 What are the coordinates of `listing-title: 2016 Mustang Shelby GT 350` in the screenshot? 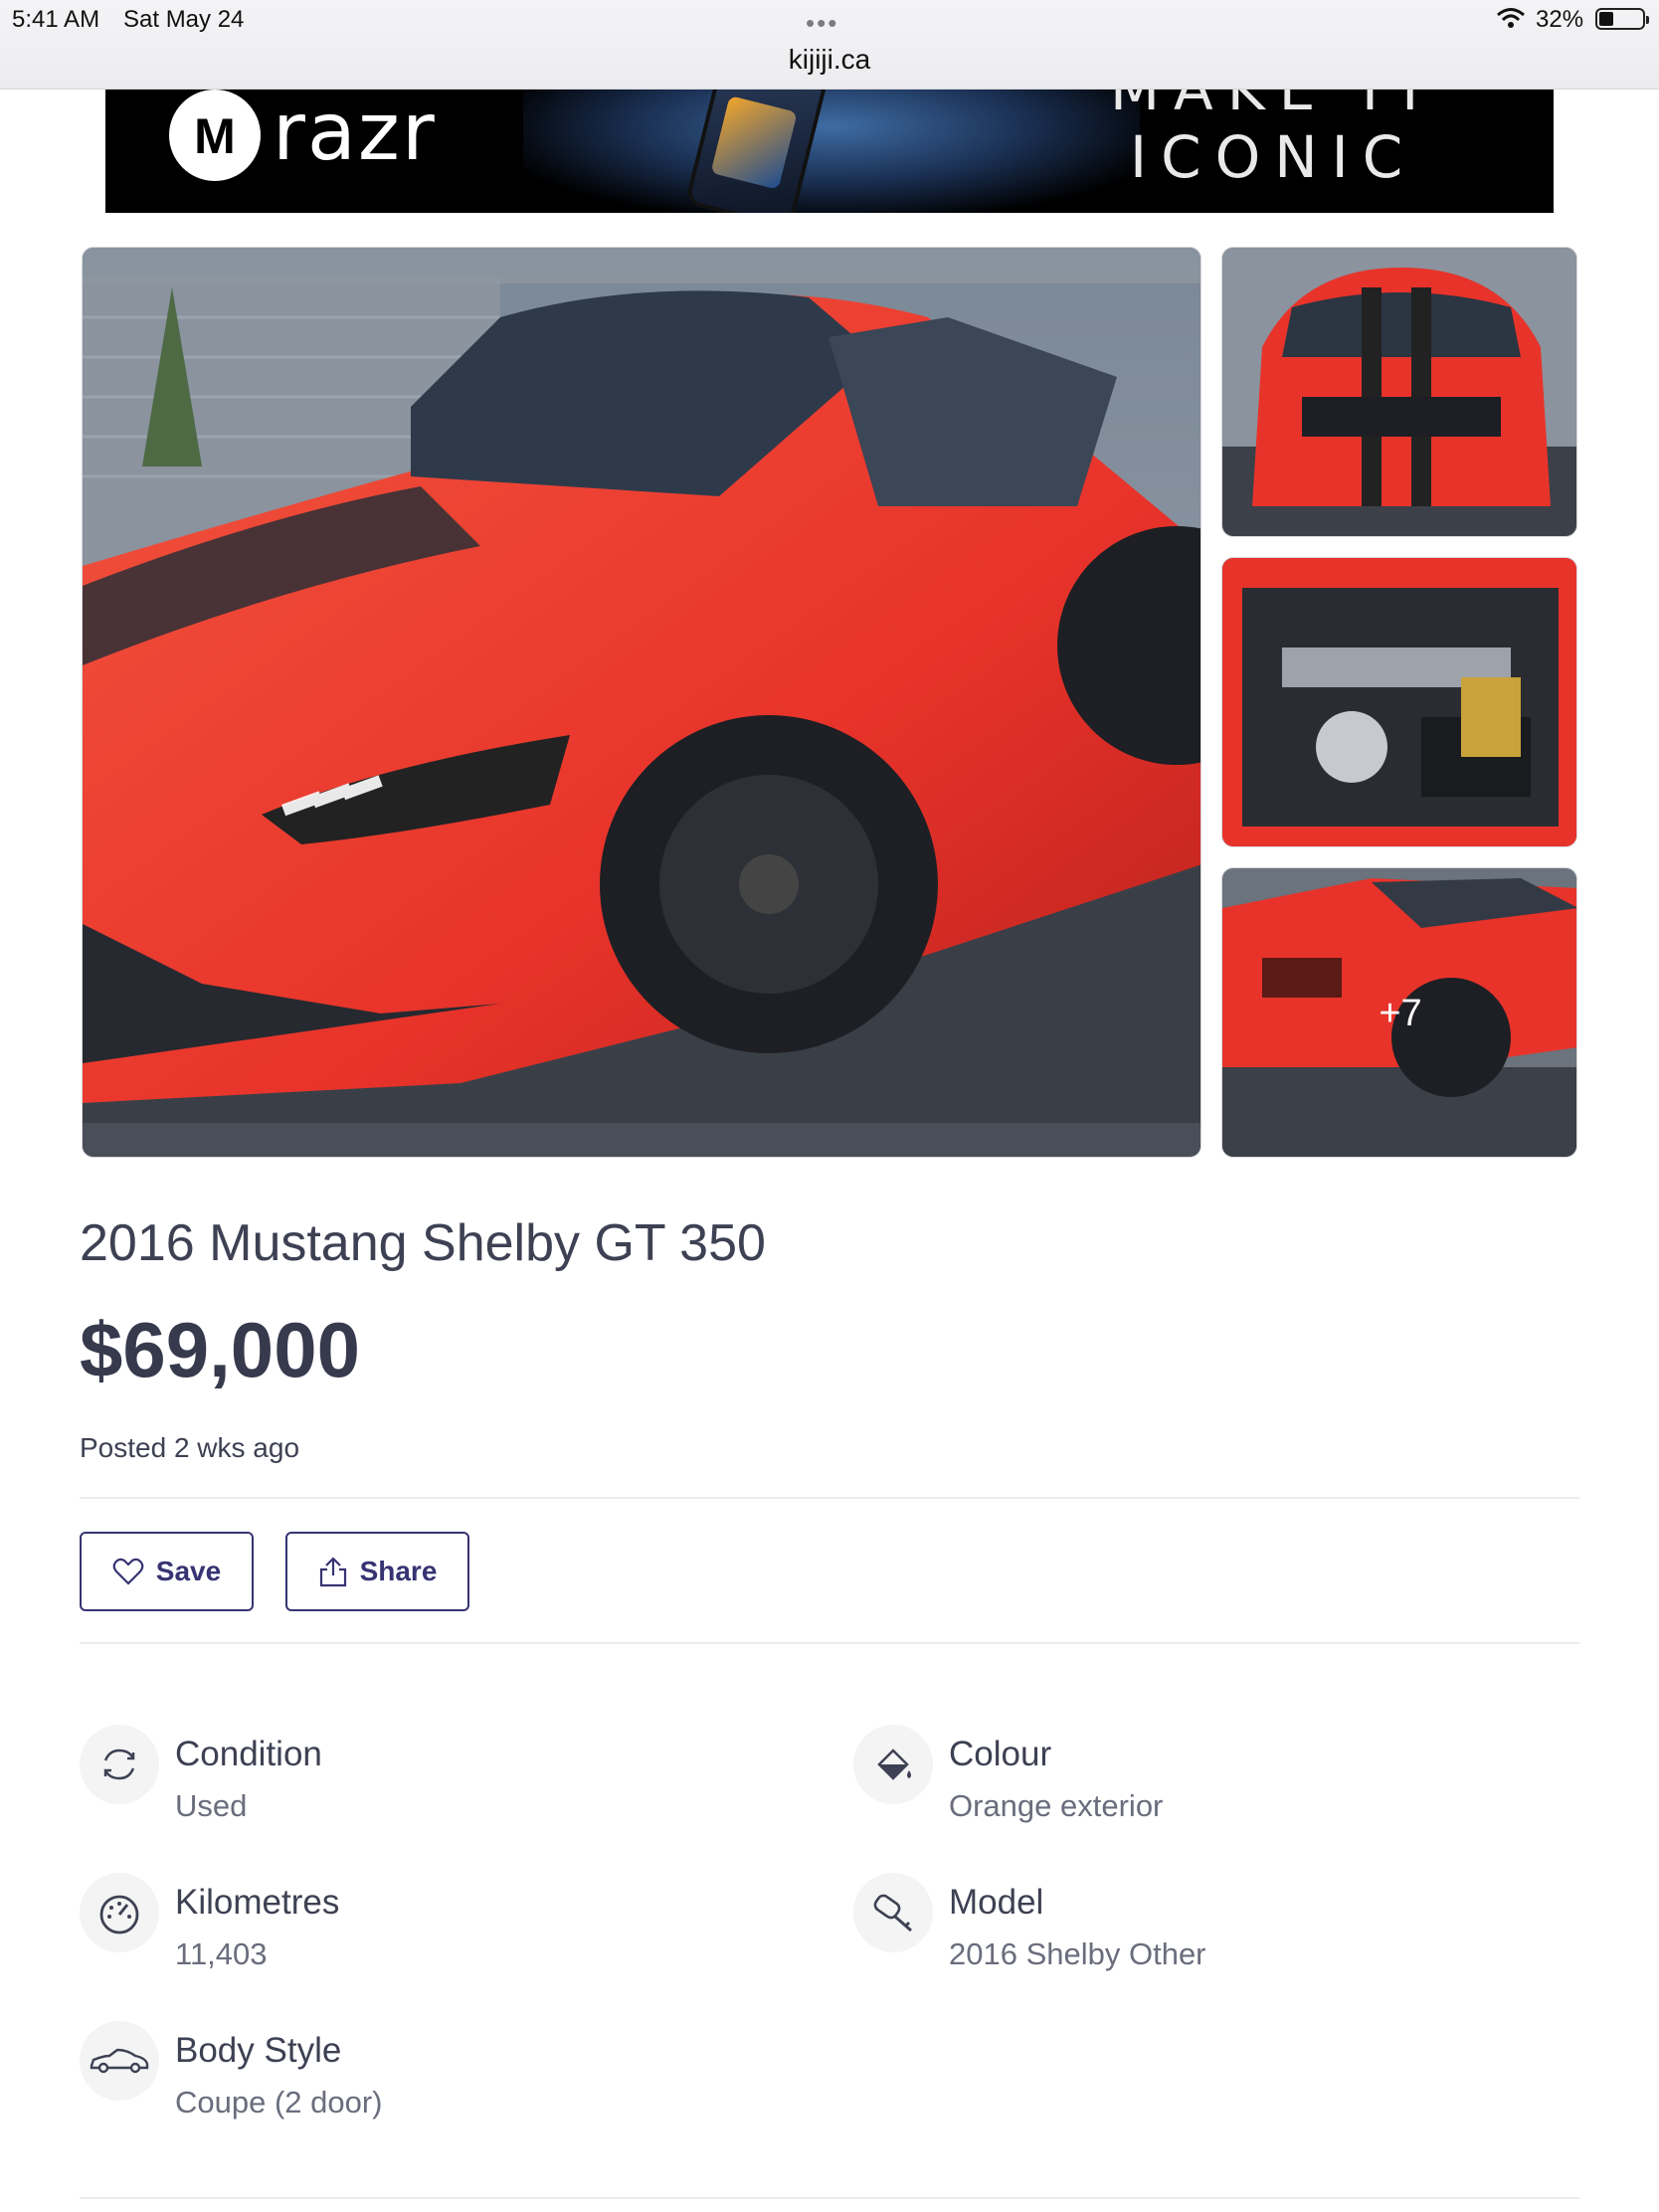 It's located at (423, 1243).